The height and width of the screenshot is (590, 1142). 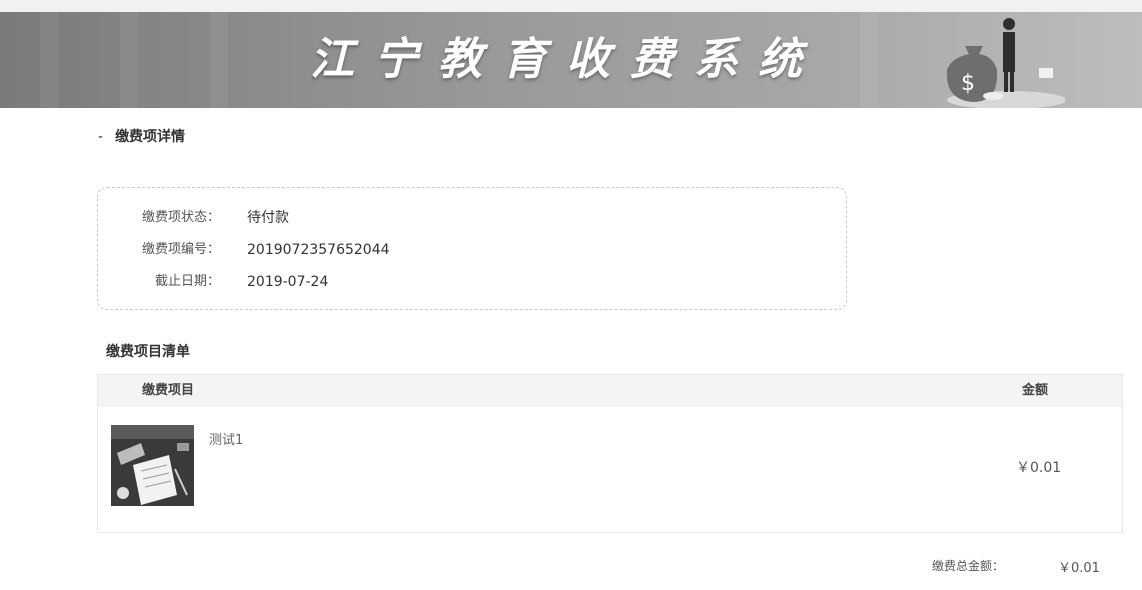 What do you see at coordinates (101, 137) in the screenshot?
I see `section-marker: -` at bounding box center [101, 137].